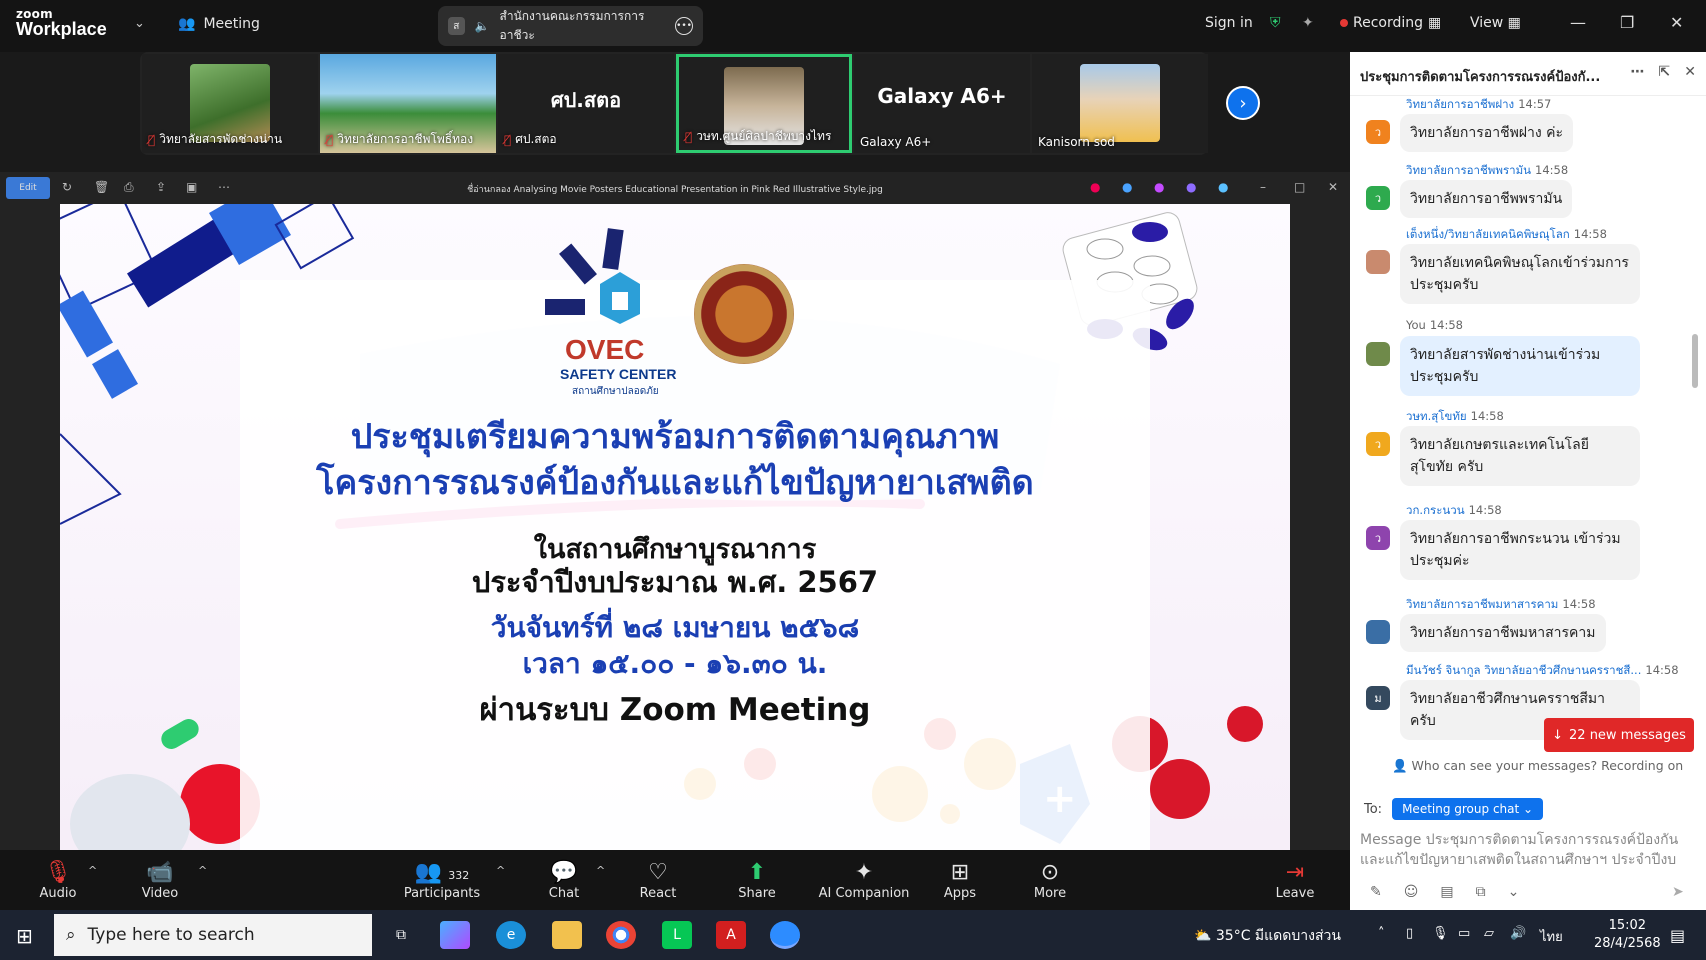  What do you see at coordinates (1481, 892) in the screenshot?
I see `screenshot-icon: ⧉` at bounding box center [1481, 892].